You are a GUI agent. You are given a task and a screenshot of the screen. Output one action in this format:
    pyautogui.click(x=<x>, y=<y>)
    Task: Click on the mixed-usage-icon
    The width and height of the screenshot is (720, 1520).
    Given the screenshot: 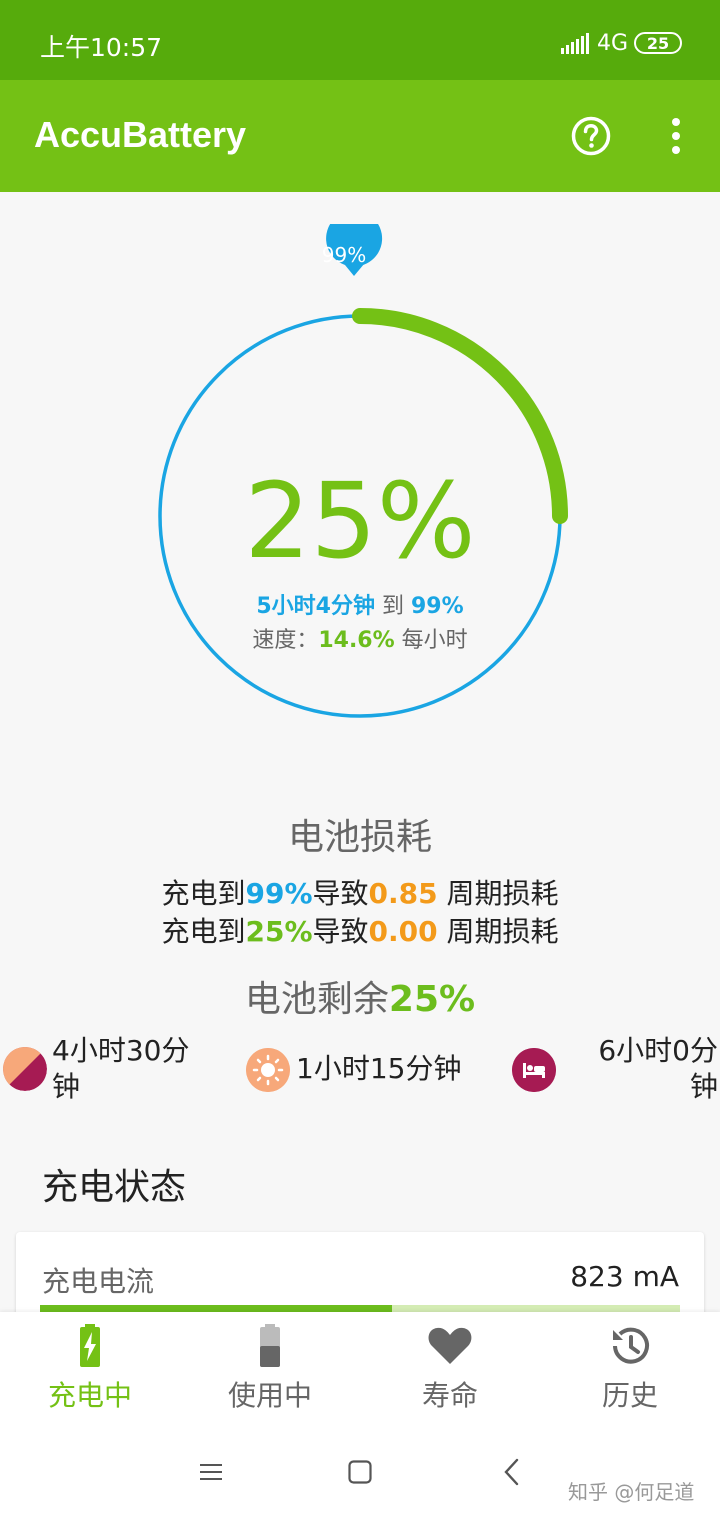 What is the action you would take?
    pyautogui.click(x=25, y=1069)
    